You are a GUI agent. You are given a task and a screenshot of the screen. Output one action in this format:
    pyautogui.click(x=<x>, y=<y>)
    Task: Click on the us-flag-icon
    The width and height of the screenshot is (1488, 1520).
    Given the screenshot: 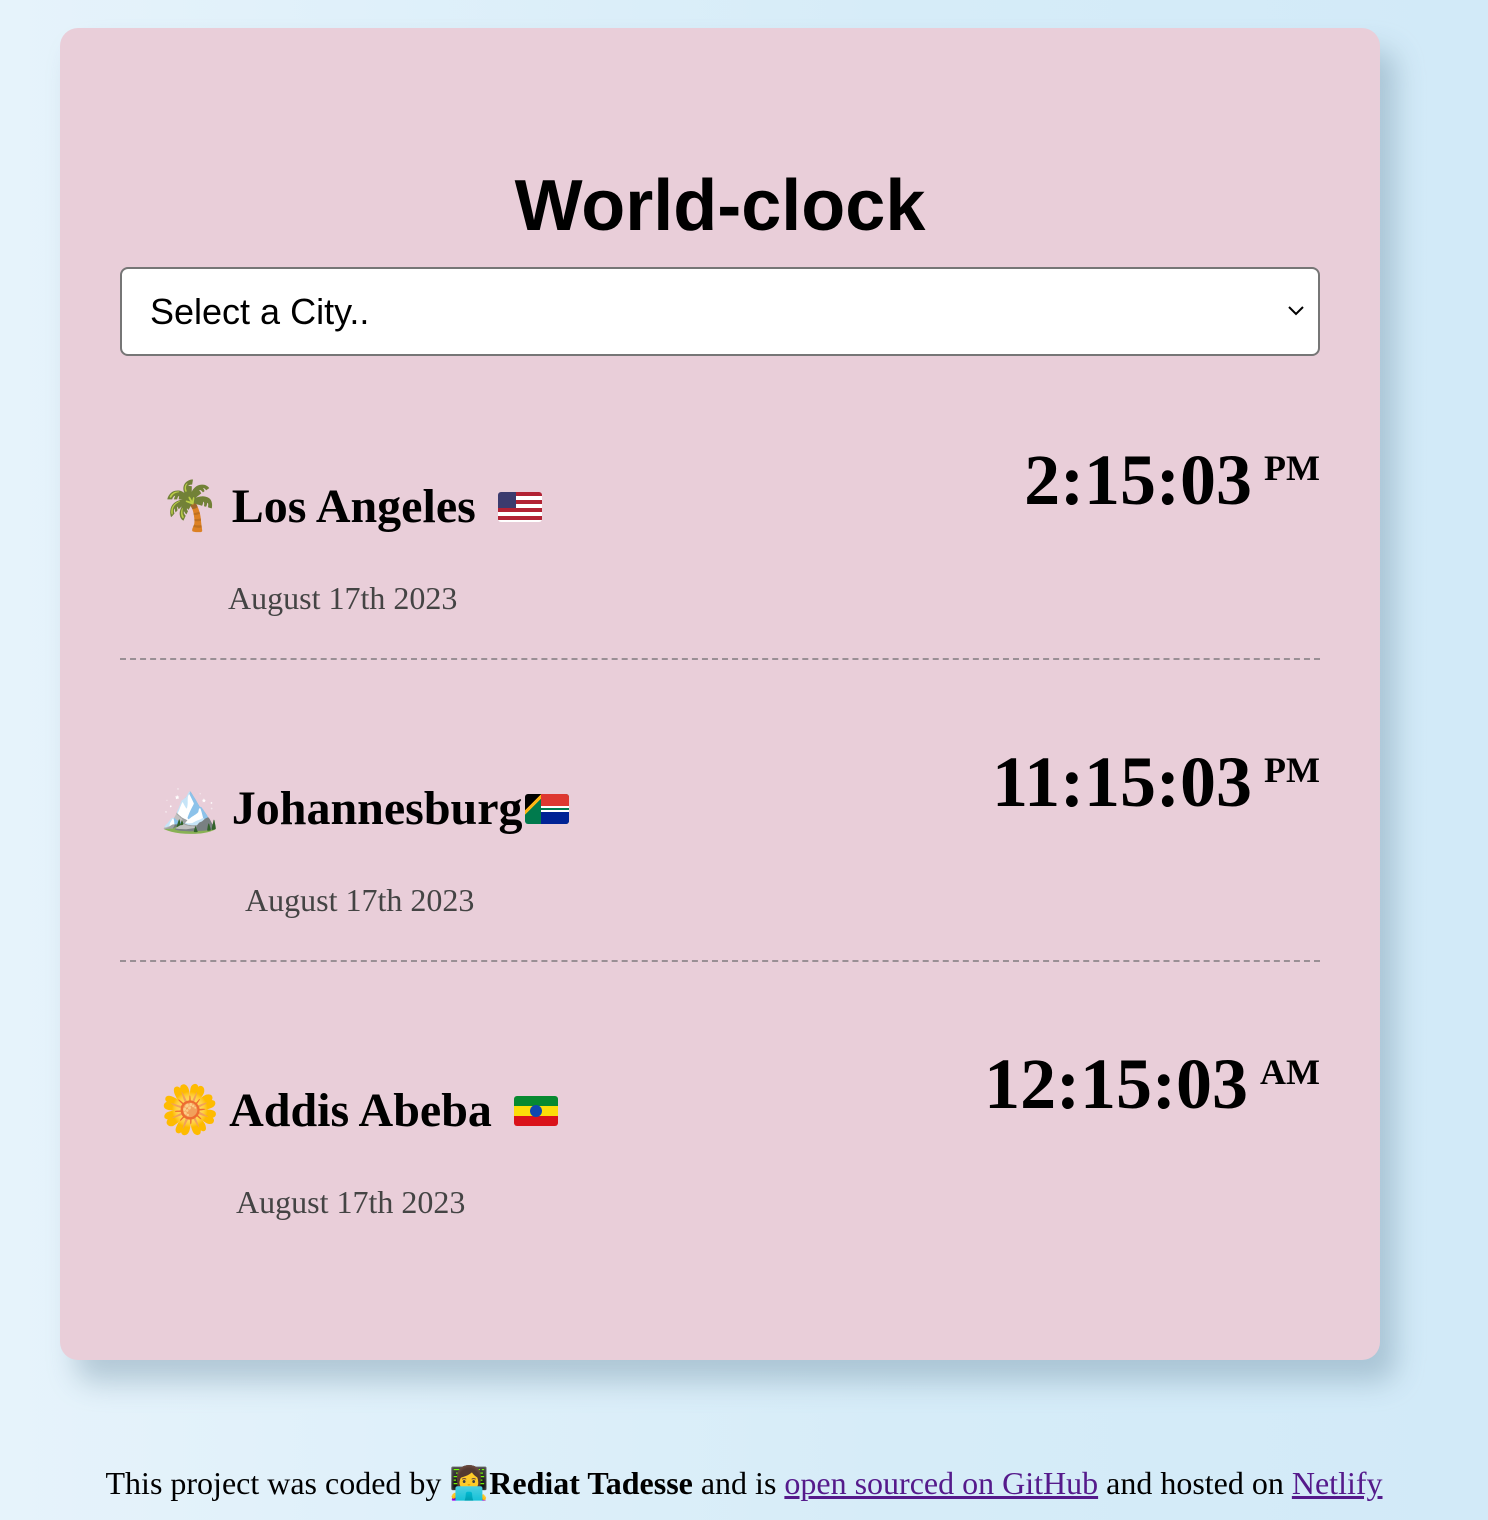 What is the action you would take?
    pyautogui.click(x=519, y=506)
    